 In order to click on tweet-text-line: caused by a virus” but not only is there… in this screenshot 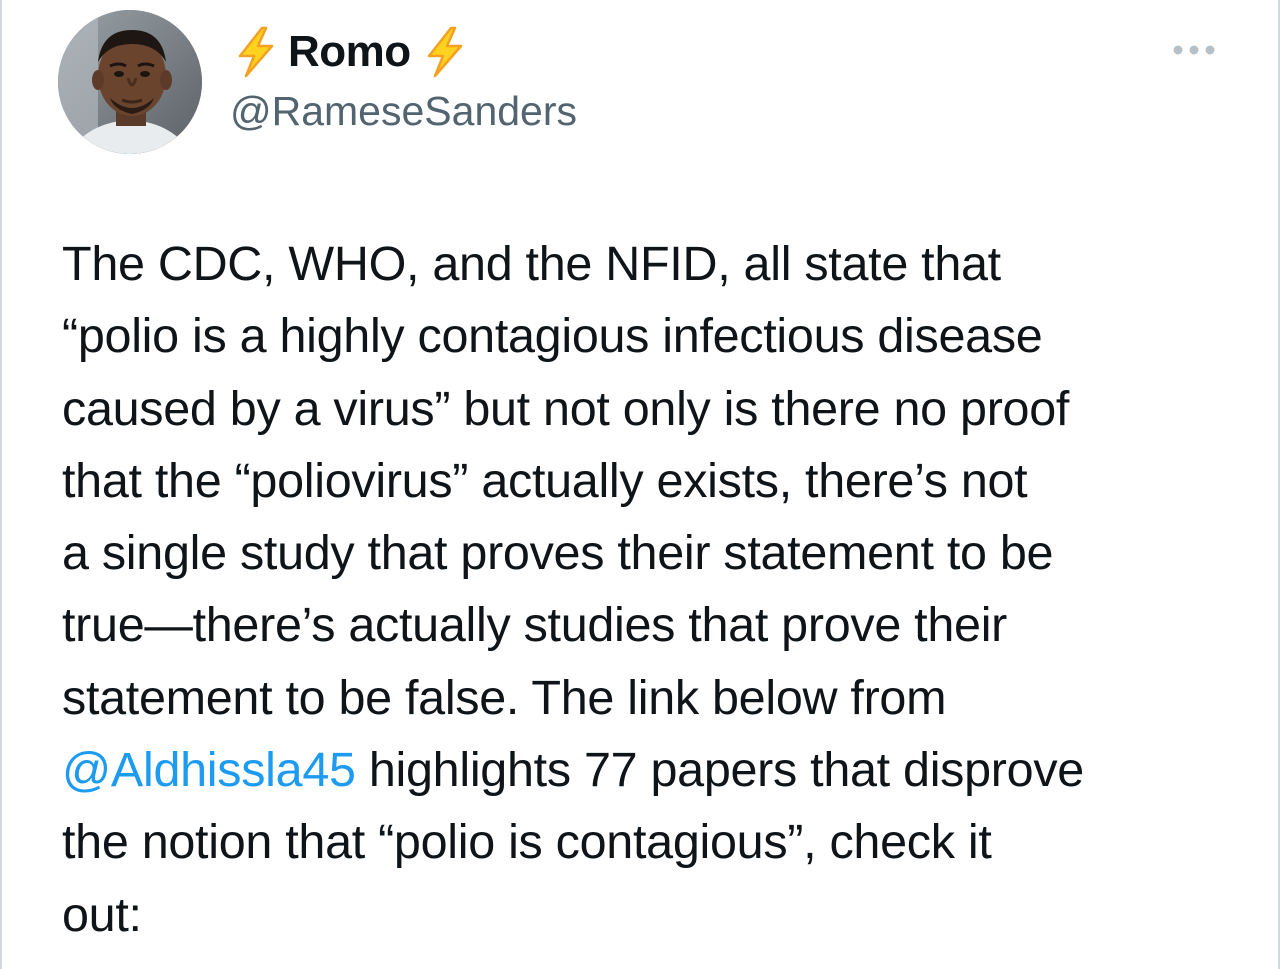, I will do `click(566, 408)`.